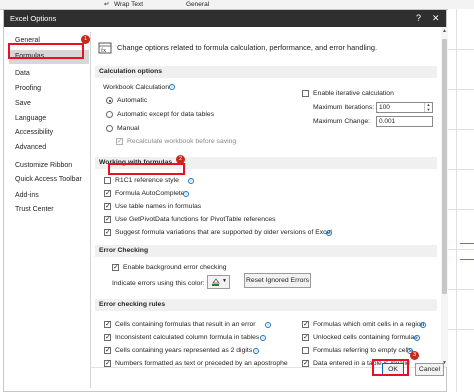 Image resolution: width=474 pixels, height=392 pixels. I want to click on help-button: ?, so click(418, 18).